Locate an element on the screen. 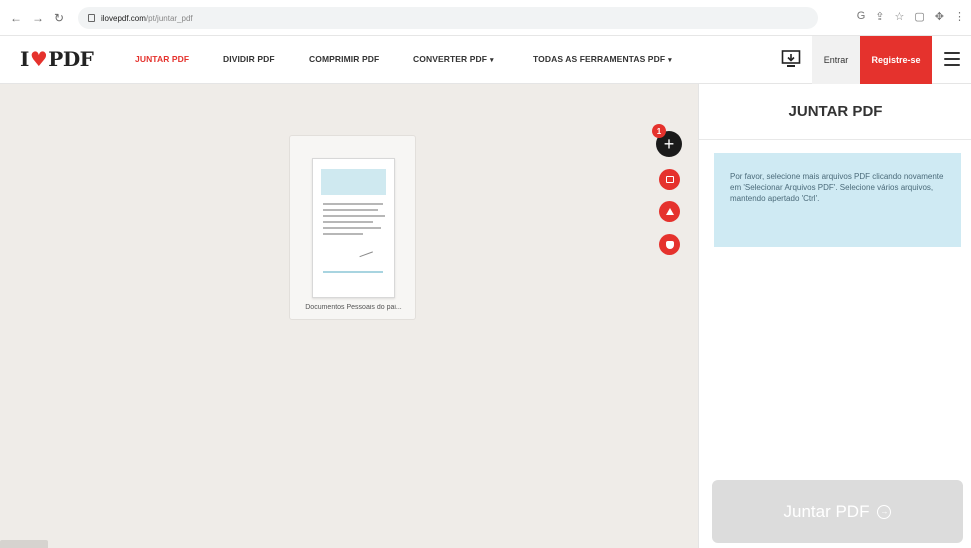 This screenshot has width=971, height=548. upload-from-dropbox-button is located at coordinates (669, 244).